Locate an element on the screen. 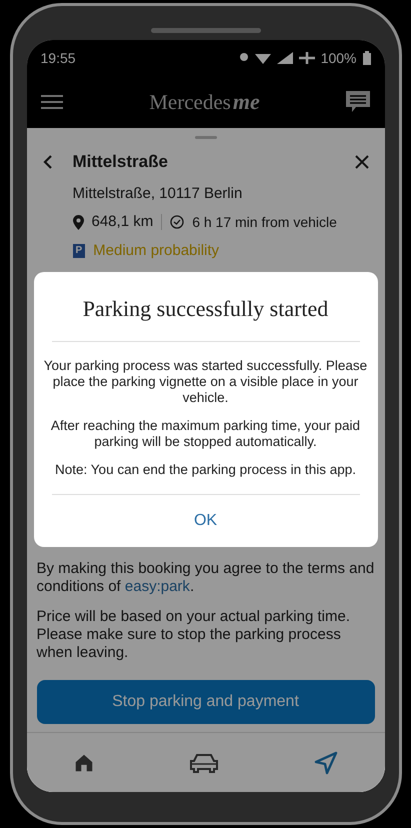 The image size is (411, 828). drag-handle is located at coordinates (205, 137).